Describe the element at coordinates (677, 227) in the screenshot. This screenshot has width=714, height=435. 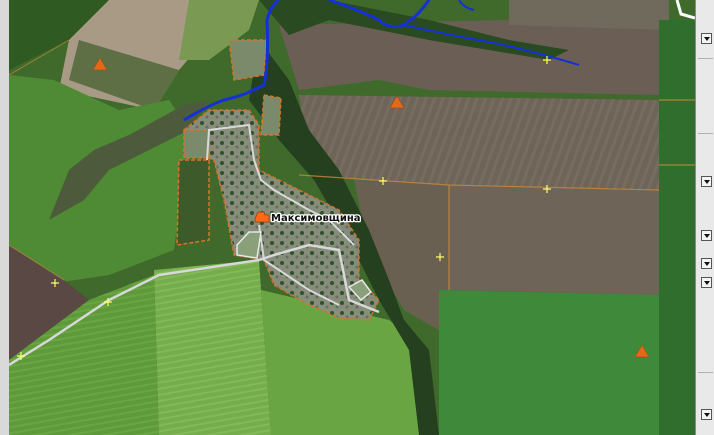
I see `field-right-edge` at that location.